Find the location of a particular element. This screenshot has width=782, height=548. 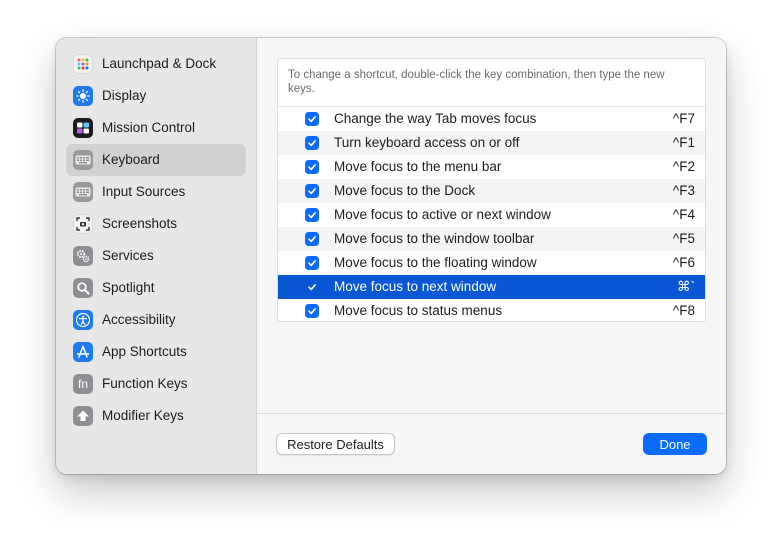

sidebar-item-spotlight: Spotlight is located at coordinates (156, 288).